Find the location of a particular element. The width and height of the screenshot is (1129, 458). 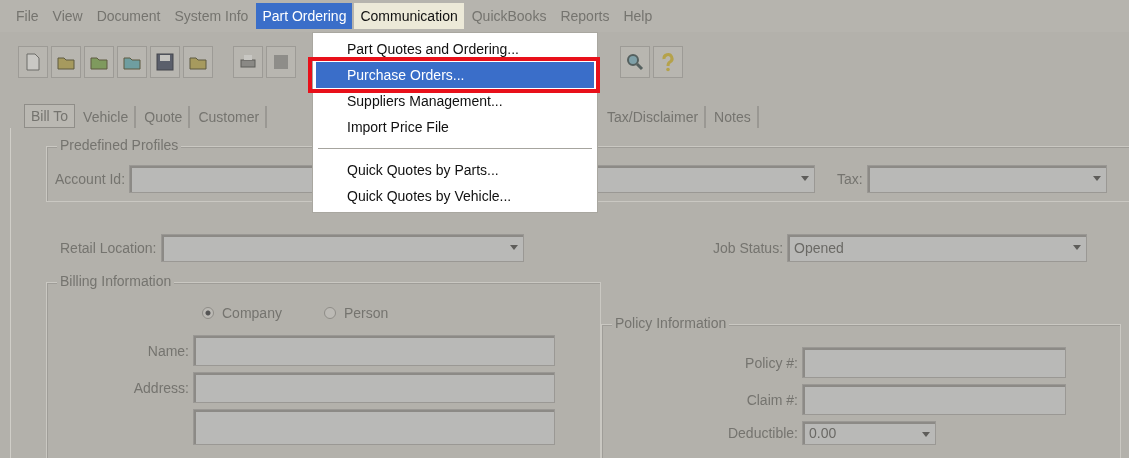

radio-label: Person is located at coordinates (366, 313).